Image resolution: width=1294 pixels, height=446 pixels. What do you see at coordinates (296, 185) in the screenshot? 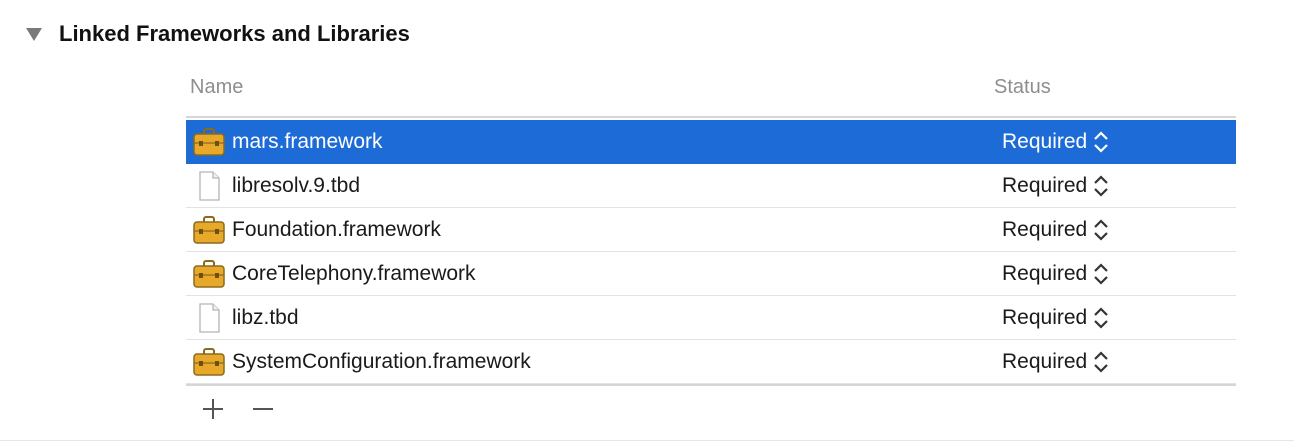
I see `row-name: libresolv.9.tbd` at bounding box center [296, 185].